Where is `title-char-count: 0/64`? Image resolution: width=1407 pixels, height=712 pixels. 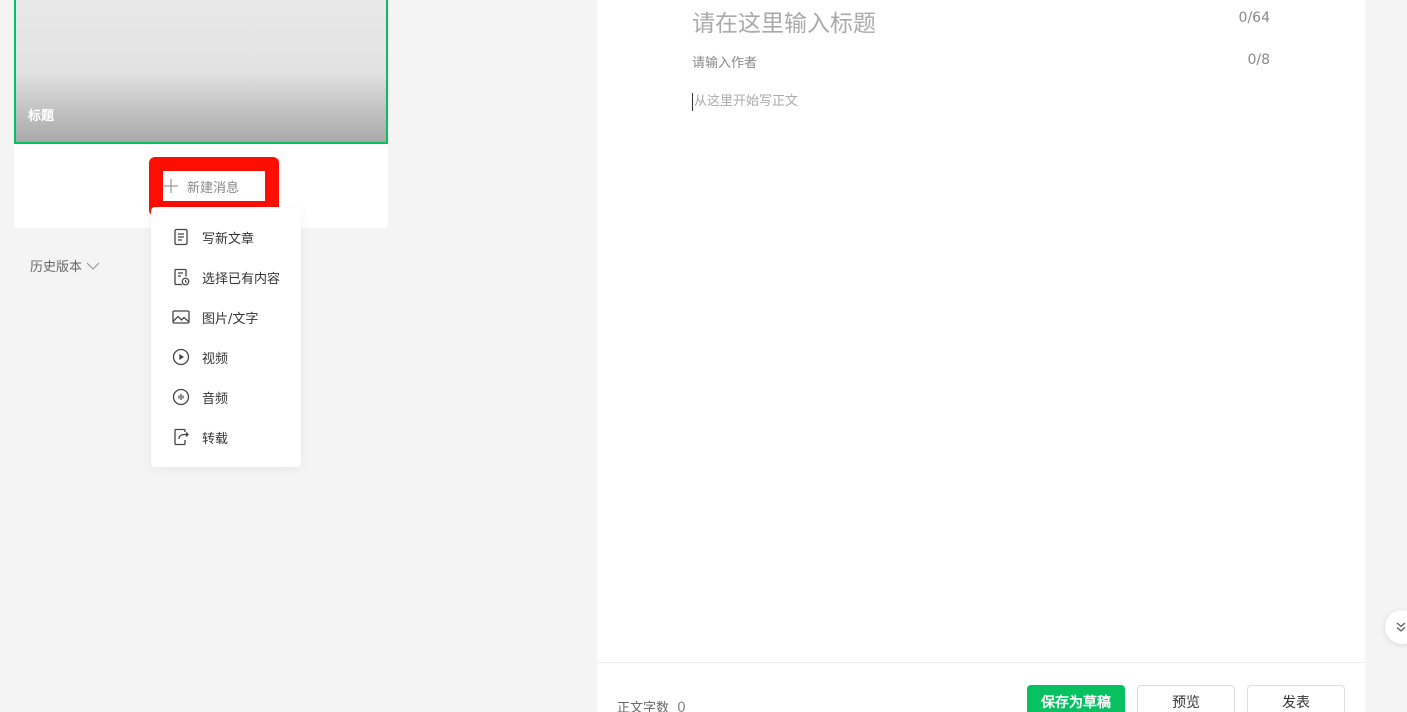 title-char-count: 0/64 is located at coordinates (1254, 18).